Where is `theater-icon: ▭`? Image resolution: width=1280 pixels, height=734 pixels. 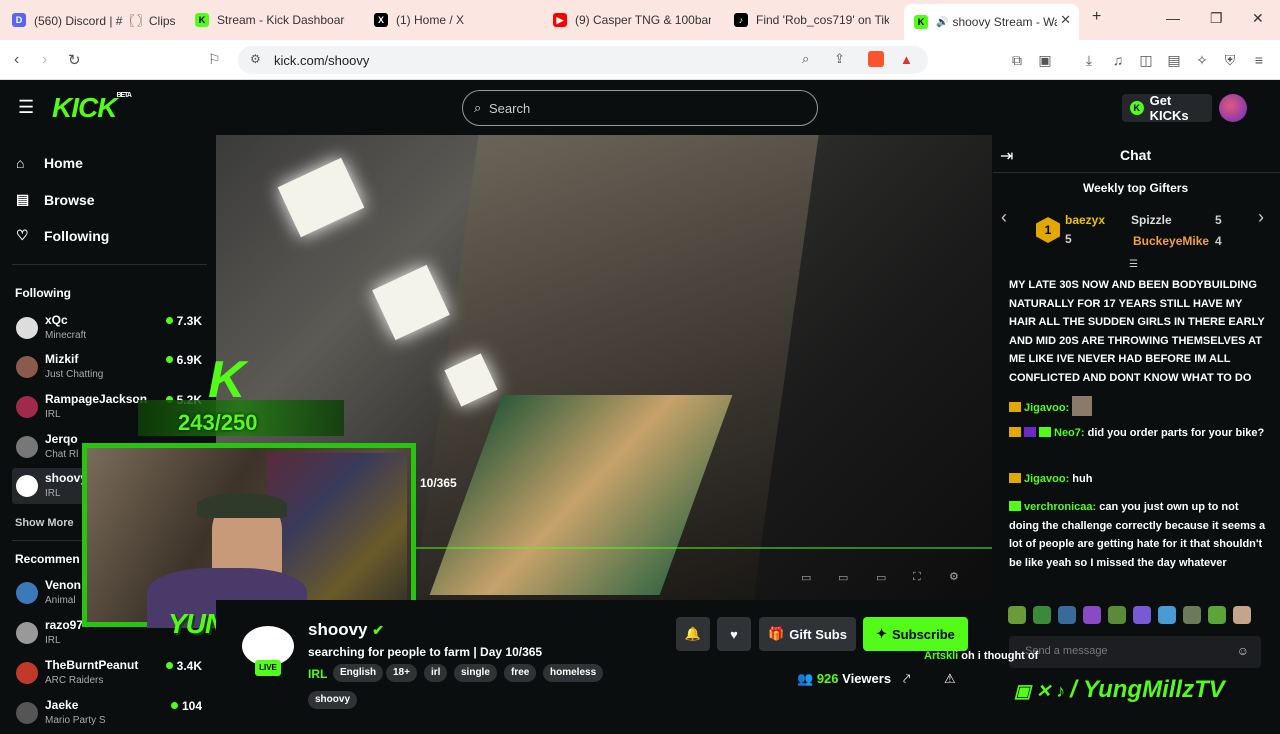
theater-icon: ▭ is located at coordinates (881, 577).